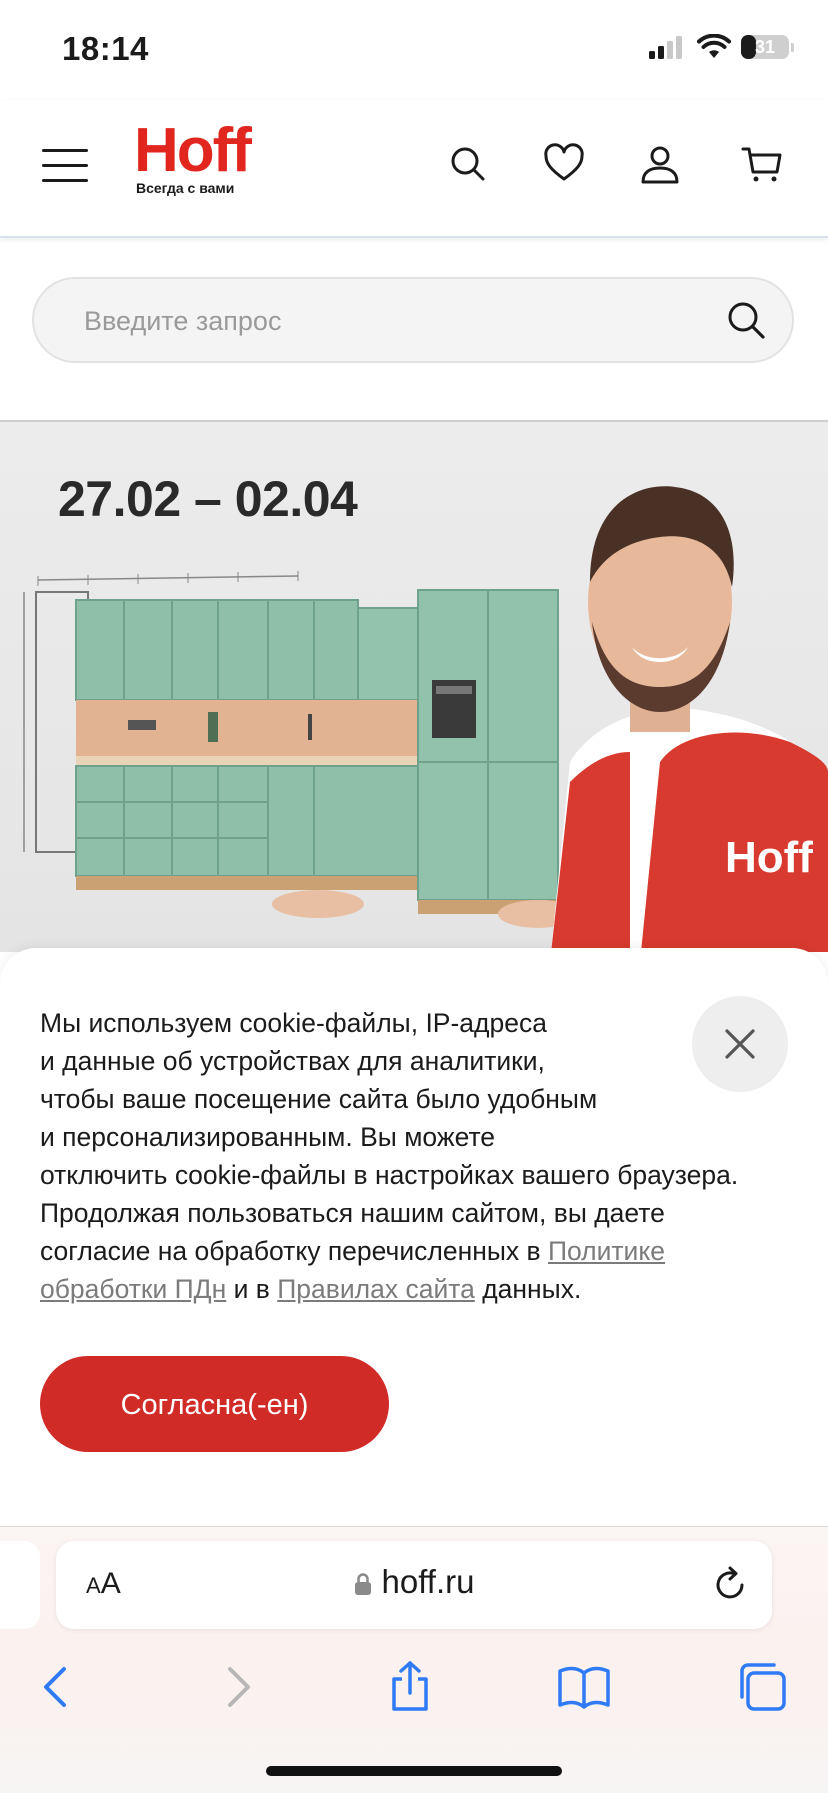 Image resolution: width=828 pixels, height=1793 pixels. What do you see at coordinates (689, 719) in the screenshot?
I see `promo-person-photo: Hoff` at bounding box center [689, 719].